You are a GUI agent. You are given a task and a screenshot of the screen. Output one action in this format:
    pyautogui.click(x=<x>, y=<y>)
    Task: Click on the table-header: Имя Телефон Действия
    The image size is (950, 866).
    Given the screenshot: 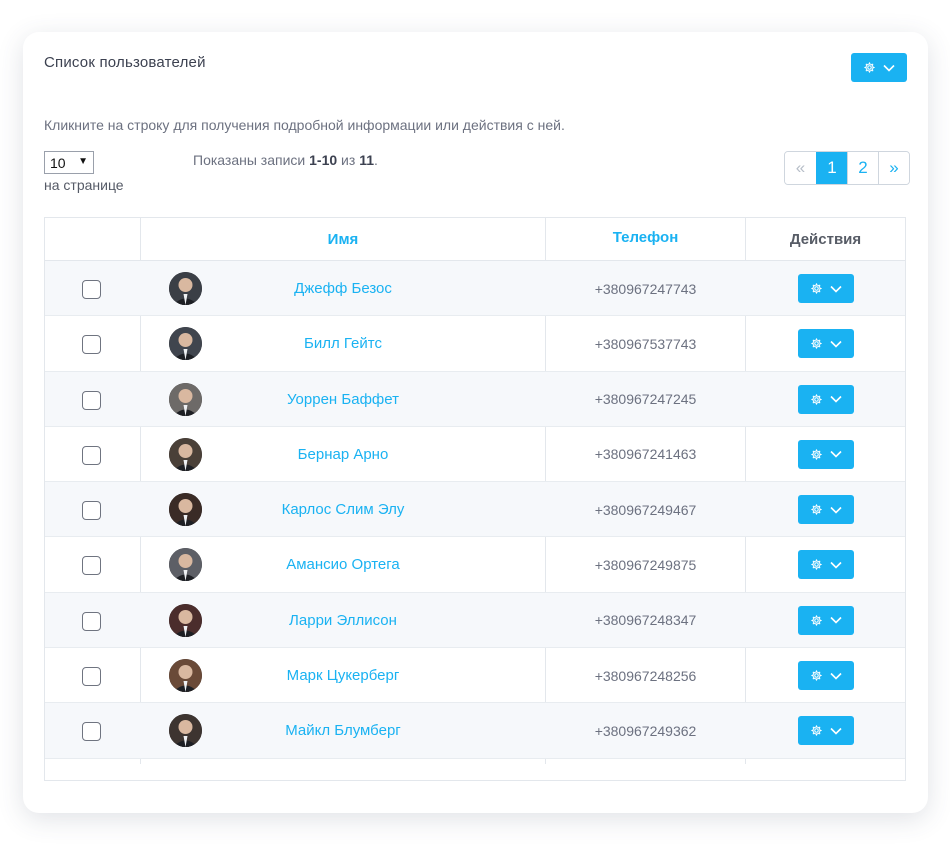 What is the action you would take?
    pyautogui.click(x=475, y=239)
    